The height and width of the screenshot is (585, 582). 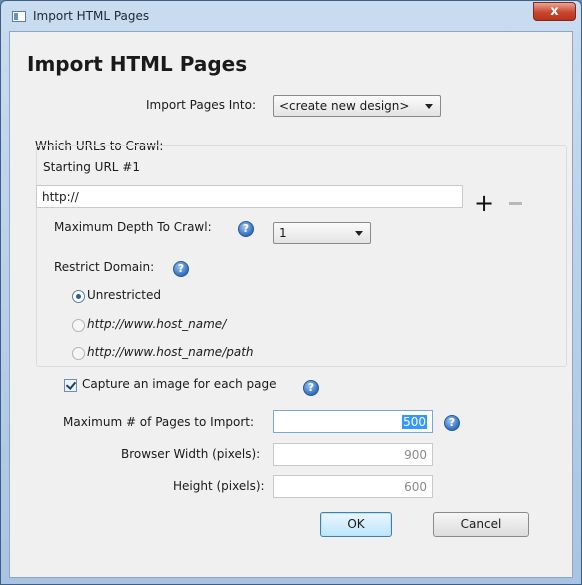 What do you see at coordinates (322, 233) in the screenshot?
I see `max-depth-dropdown: 1` at bounding box center [322, 233].